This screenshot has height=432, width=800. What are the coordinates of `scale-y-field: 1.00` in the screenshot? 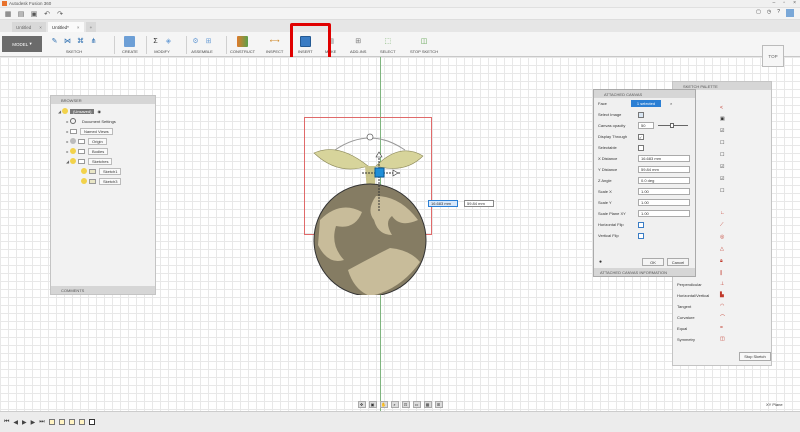 It's located at (664, 202).